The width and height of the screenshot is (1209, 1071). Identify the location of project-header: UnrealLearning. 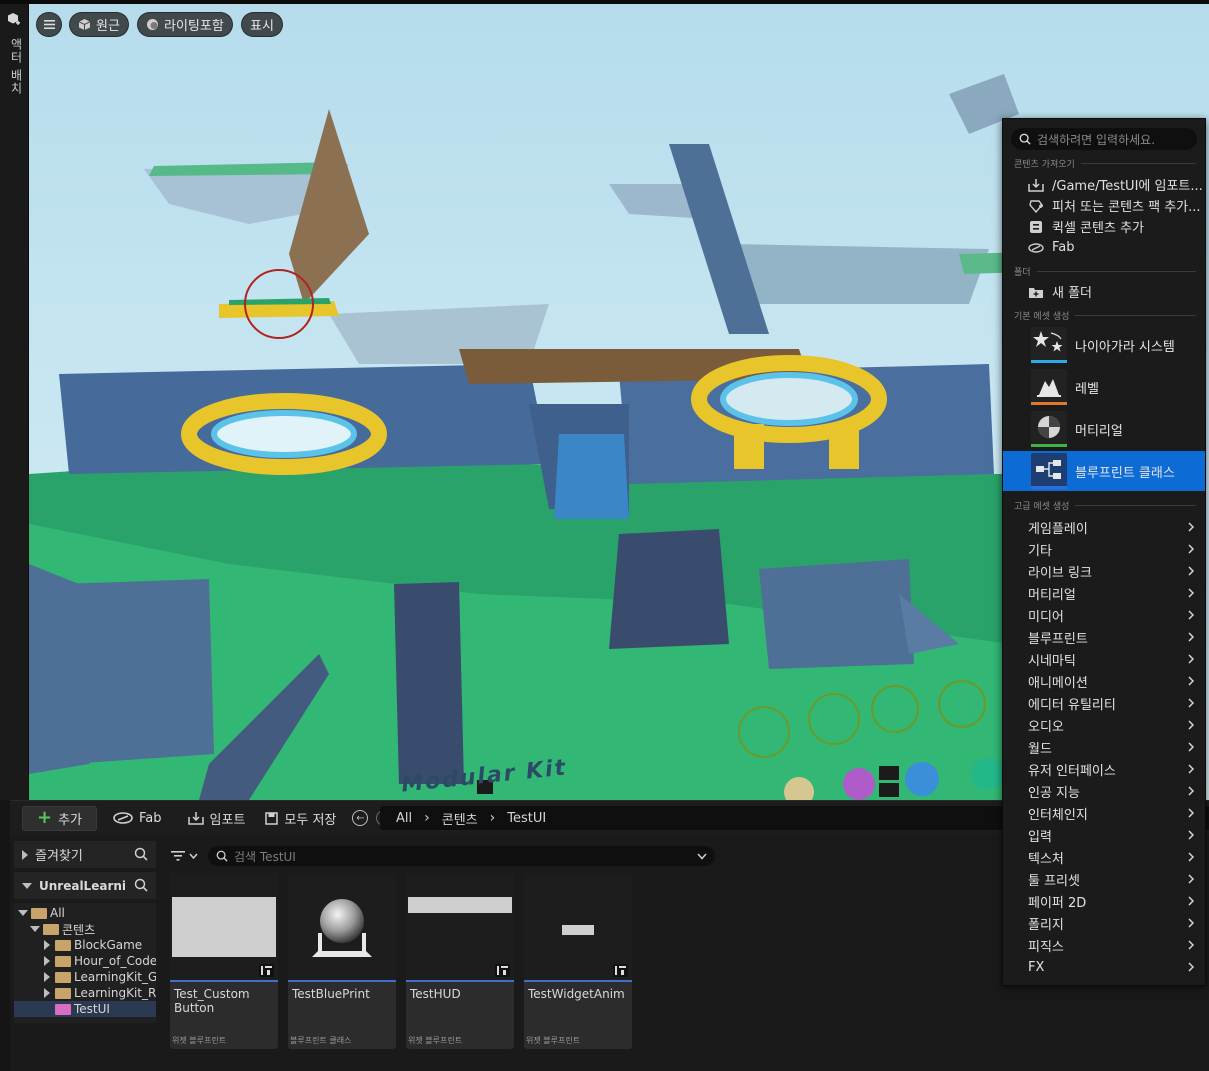
(85, 885).